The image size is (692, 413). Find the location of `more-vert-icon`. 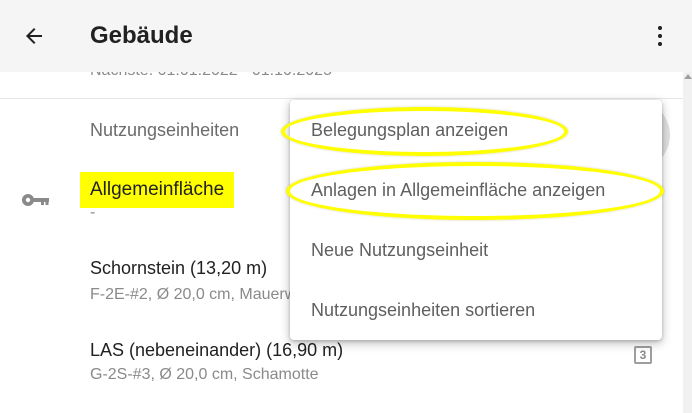

more-vert-icon is located at coordinates (660, 36).